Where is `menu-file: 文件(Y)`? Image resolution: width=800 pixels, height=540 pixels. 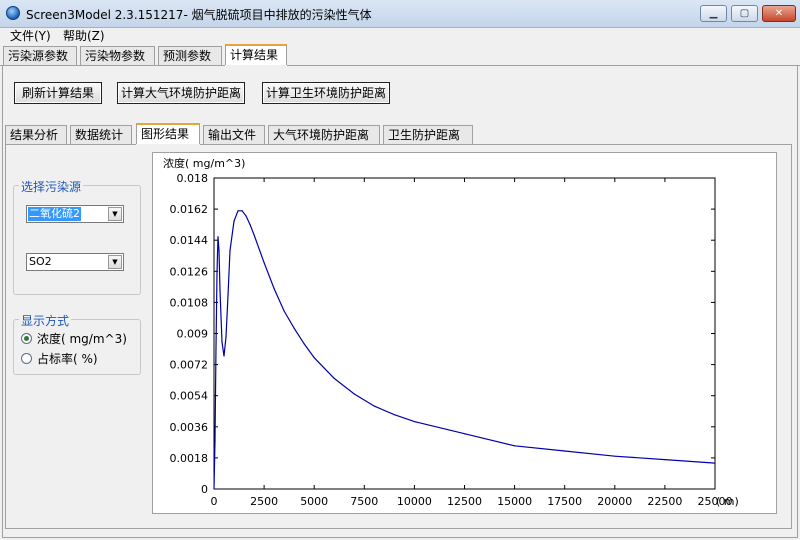 menu-file: 文件(Y) is located at coordinates (30, 36).